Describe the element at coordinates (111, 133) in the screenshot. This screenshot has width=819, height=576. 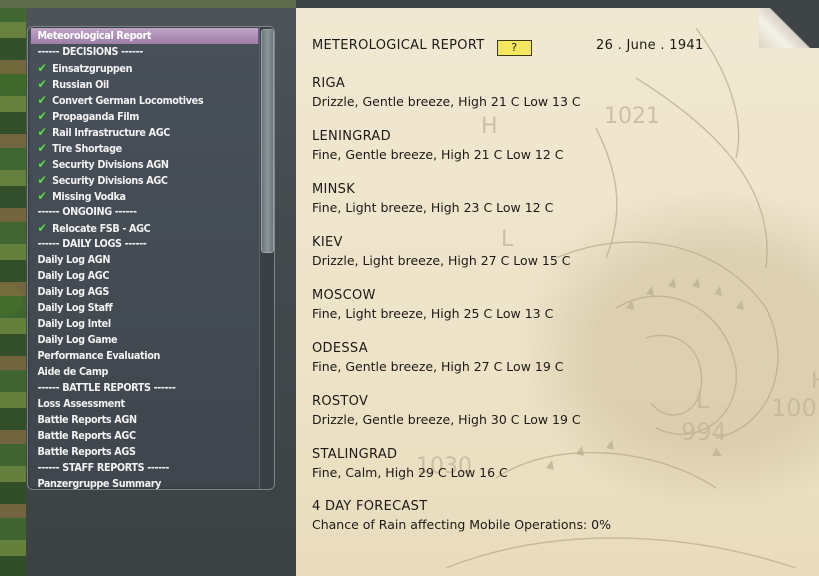
I see `list-item-label: Rail Infrastructure AGC` at that location.